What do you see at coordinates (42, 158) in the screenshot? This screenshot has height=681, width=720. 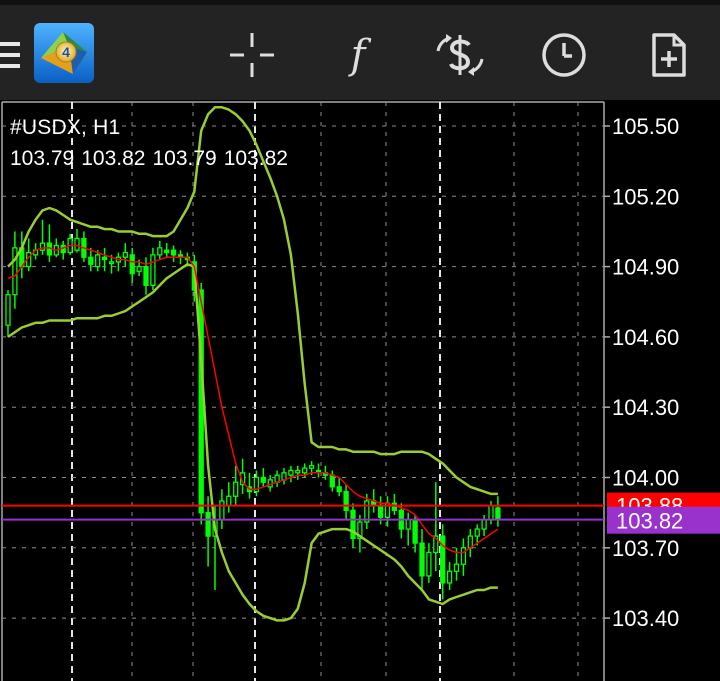 I see `ohlc-open: 103.79` at bounding box center [42, 158].